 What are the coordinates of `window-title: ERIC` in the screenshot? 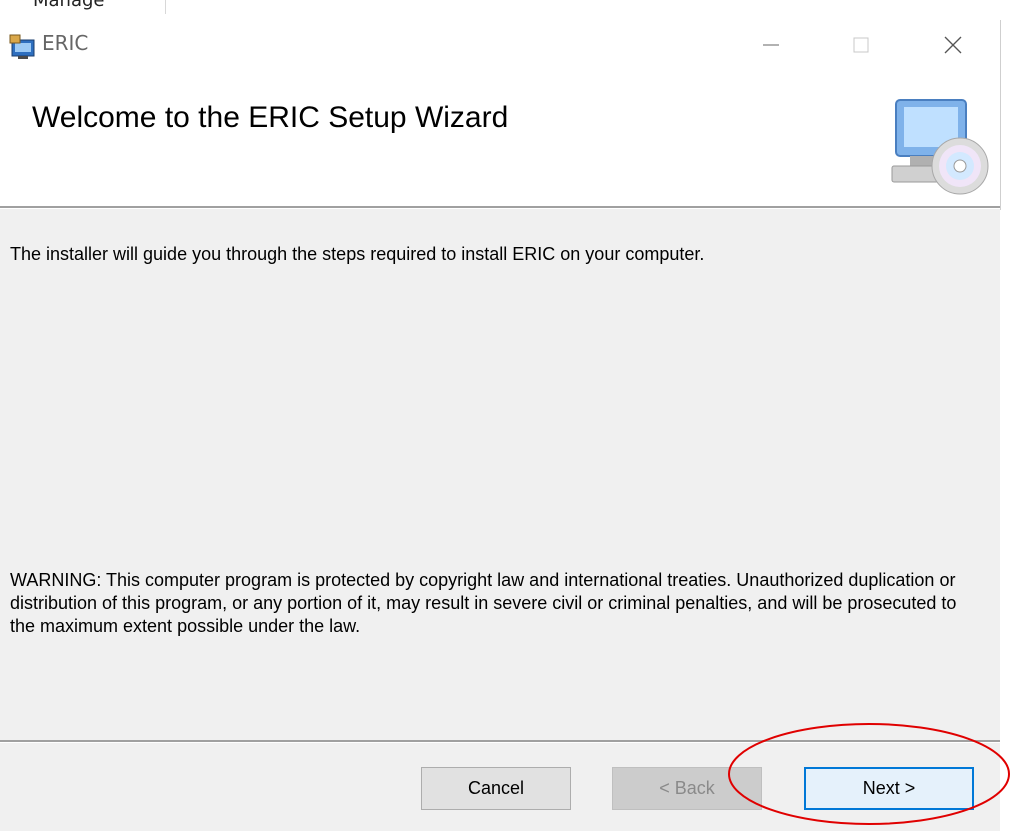 It's located at (65, 43).